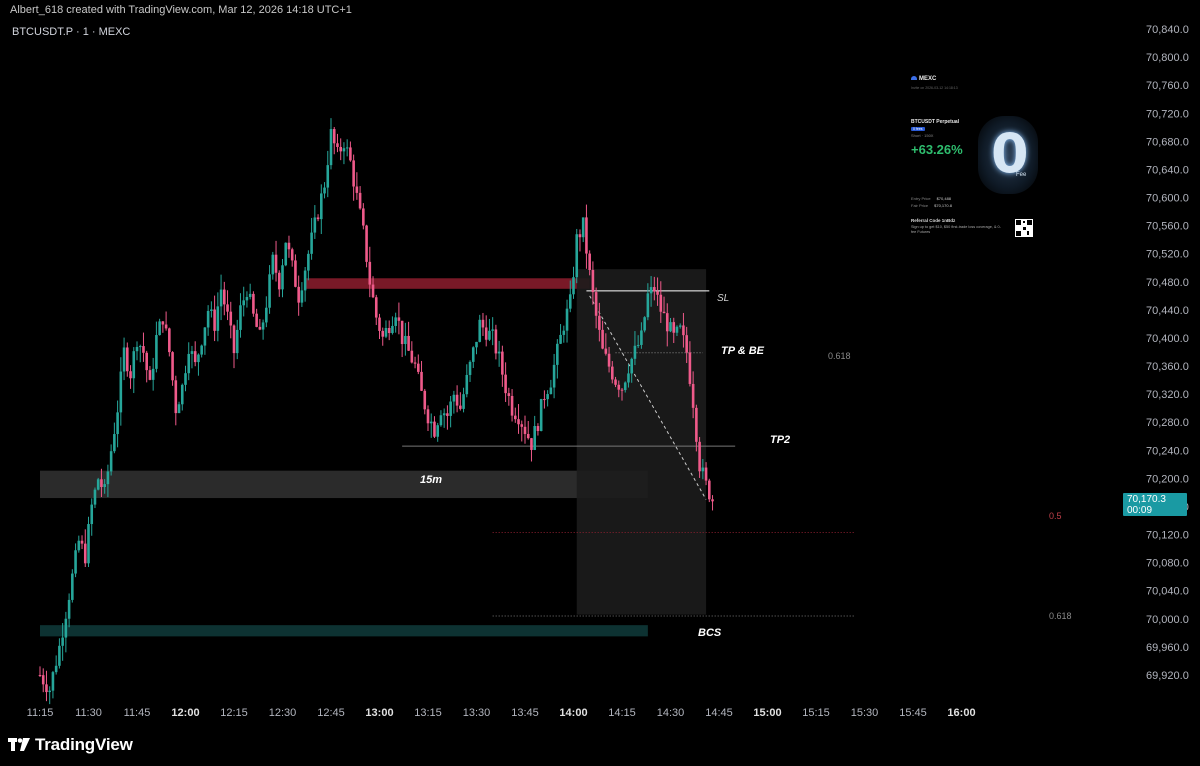 This screenshot has height=766, width=1200. Describe the element at coordinates (431, 480) in the screenshot. I see `zone-15m-label: 15m` at that location.